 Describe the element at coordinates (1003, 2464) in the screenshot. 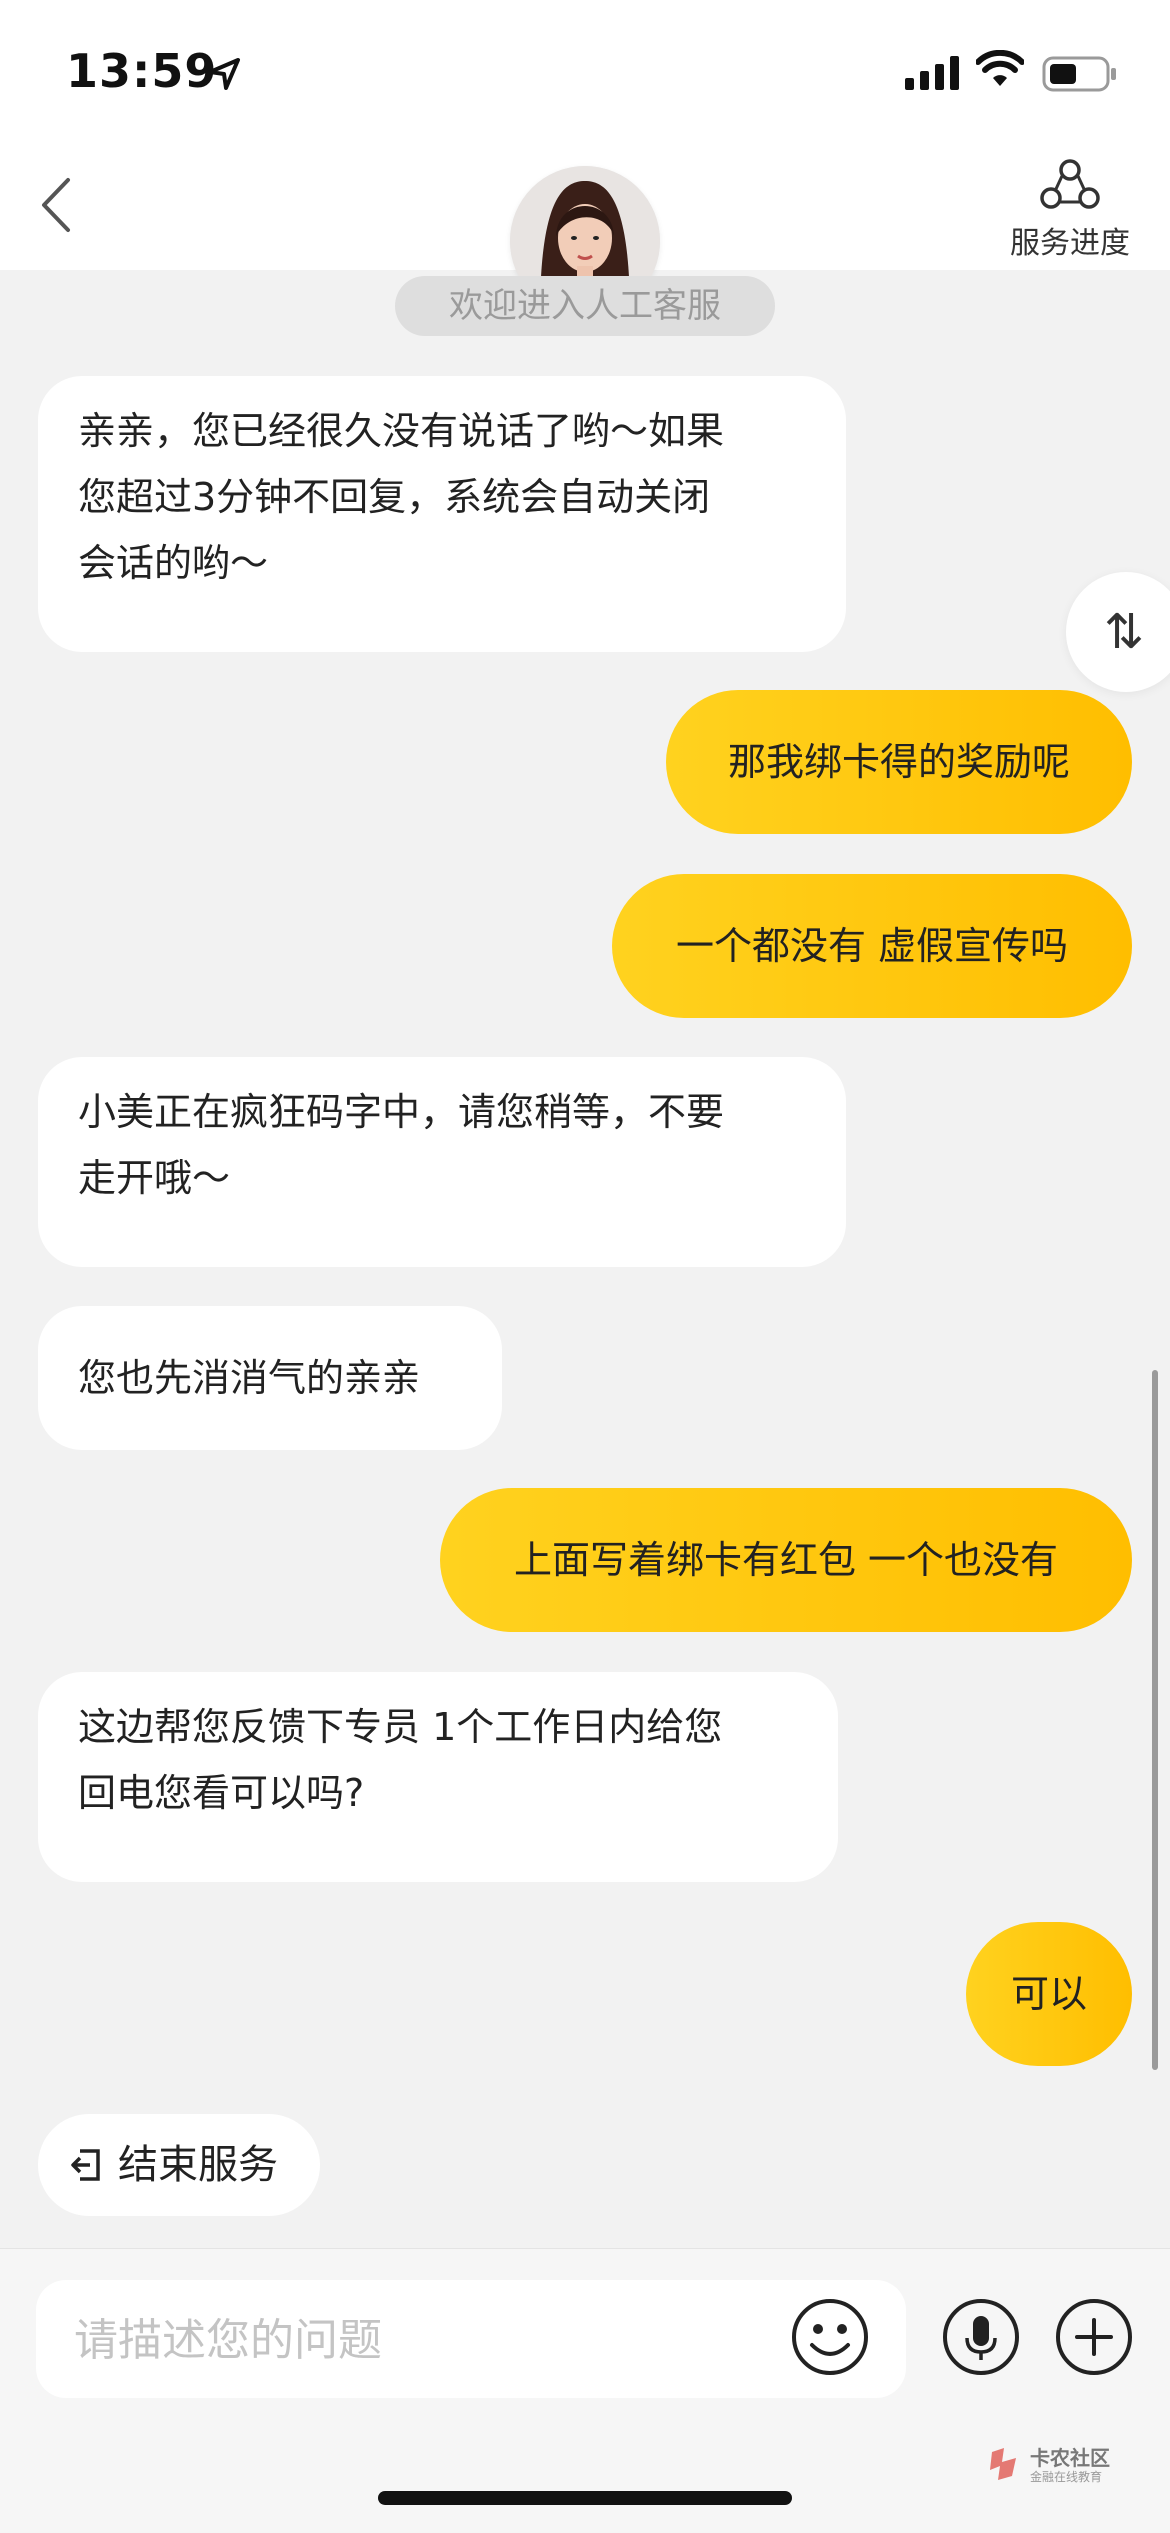

I see `watermark-logo-icon` at that location.